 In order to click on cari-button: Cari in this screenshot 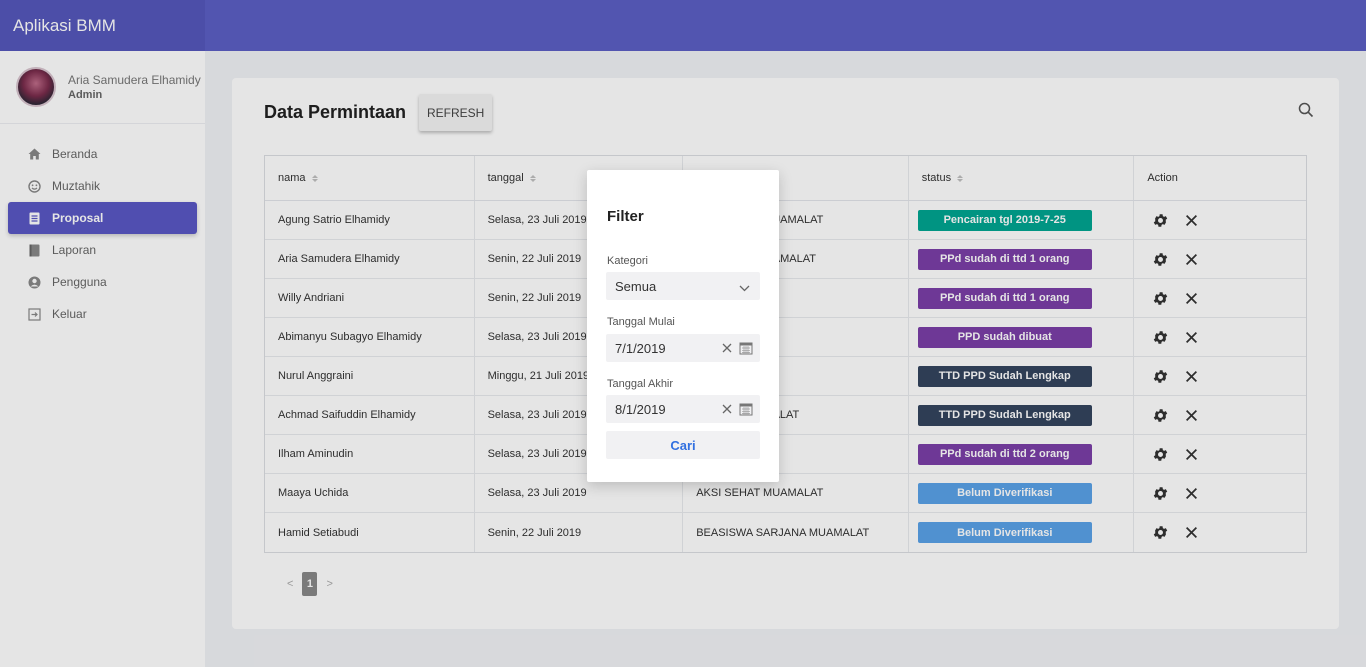, I will do `click(683, 445)`.